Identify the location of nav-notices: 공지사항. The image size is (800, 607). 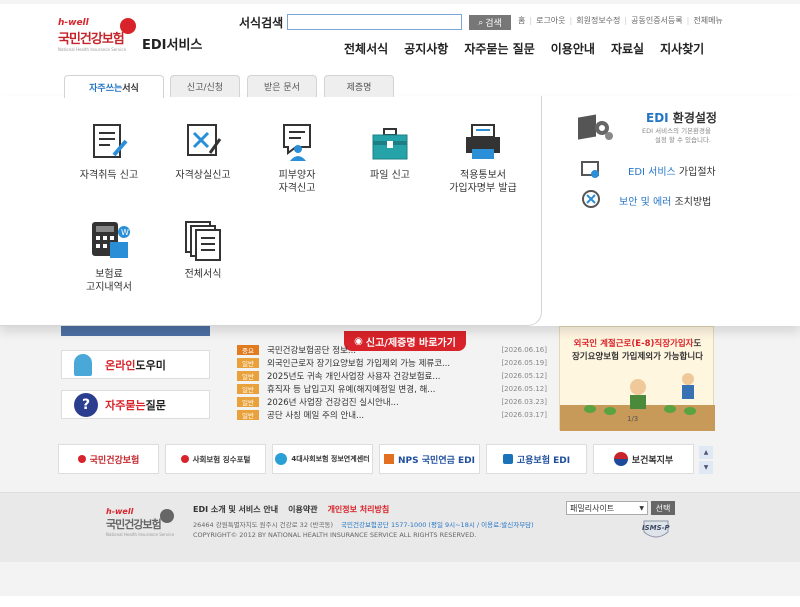
(426, 48).